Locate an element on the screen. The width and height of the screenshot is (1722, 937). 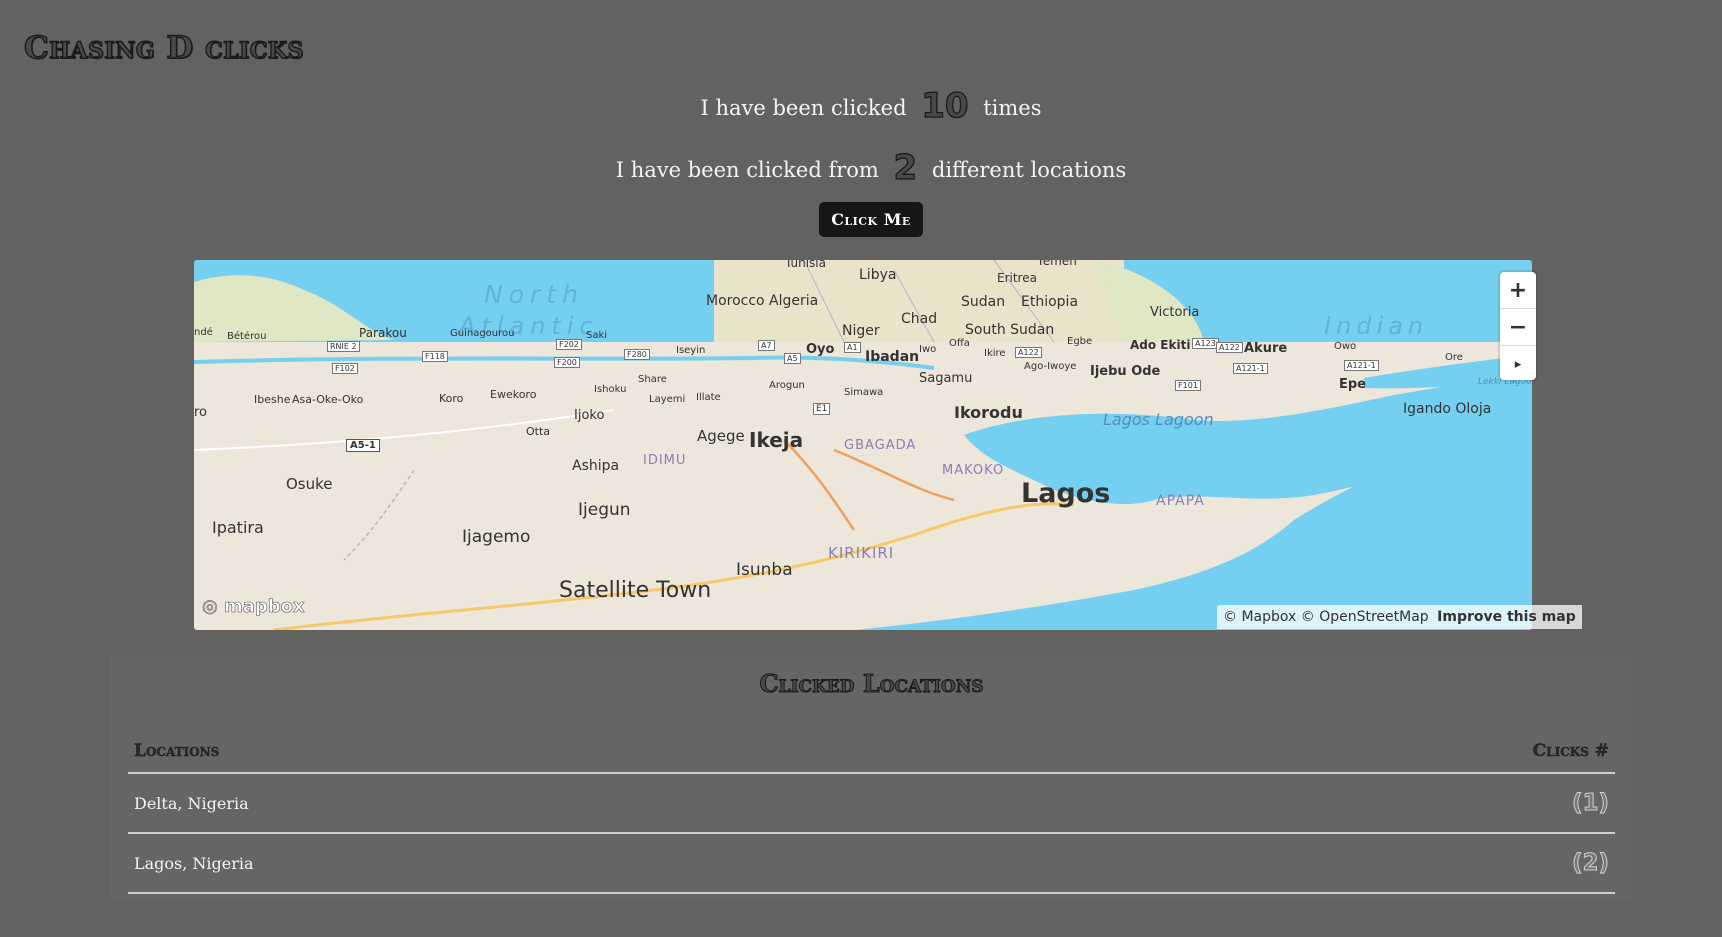
map-label: Simawa is located at coordinates (864, 392).